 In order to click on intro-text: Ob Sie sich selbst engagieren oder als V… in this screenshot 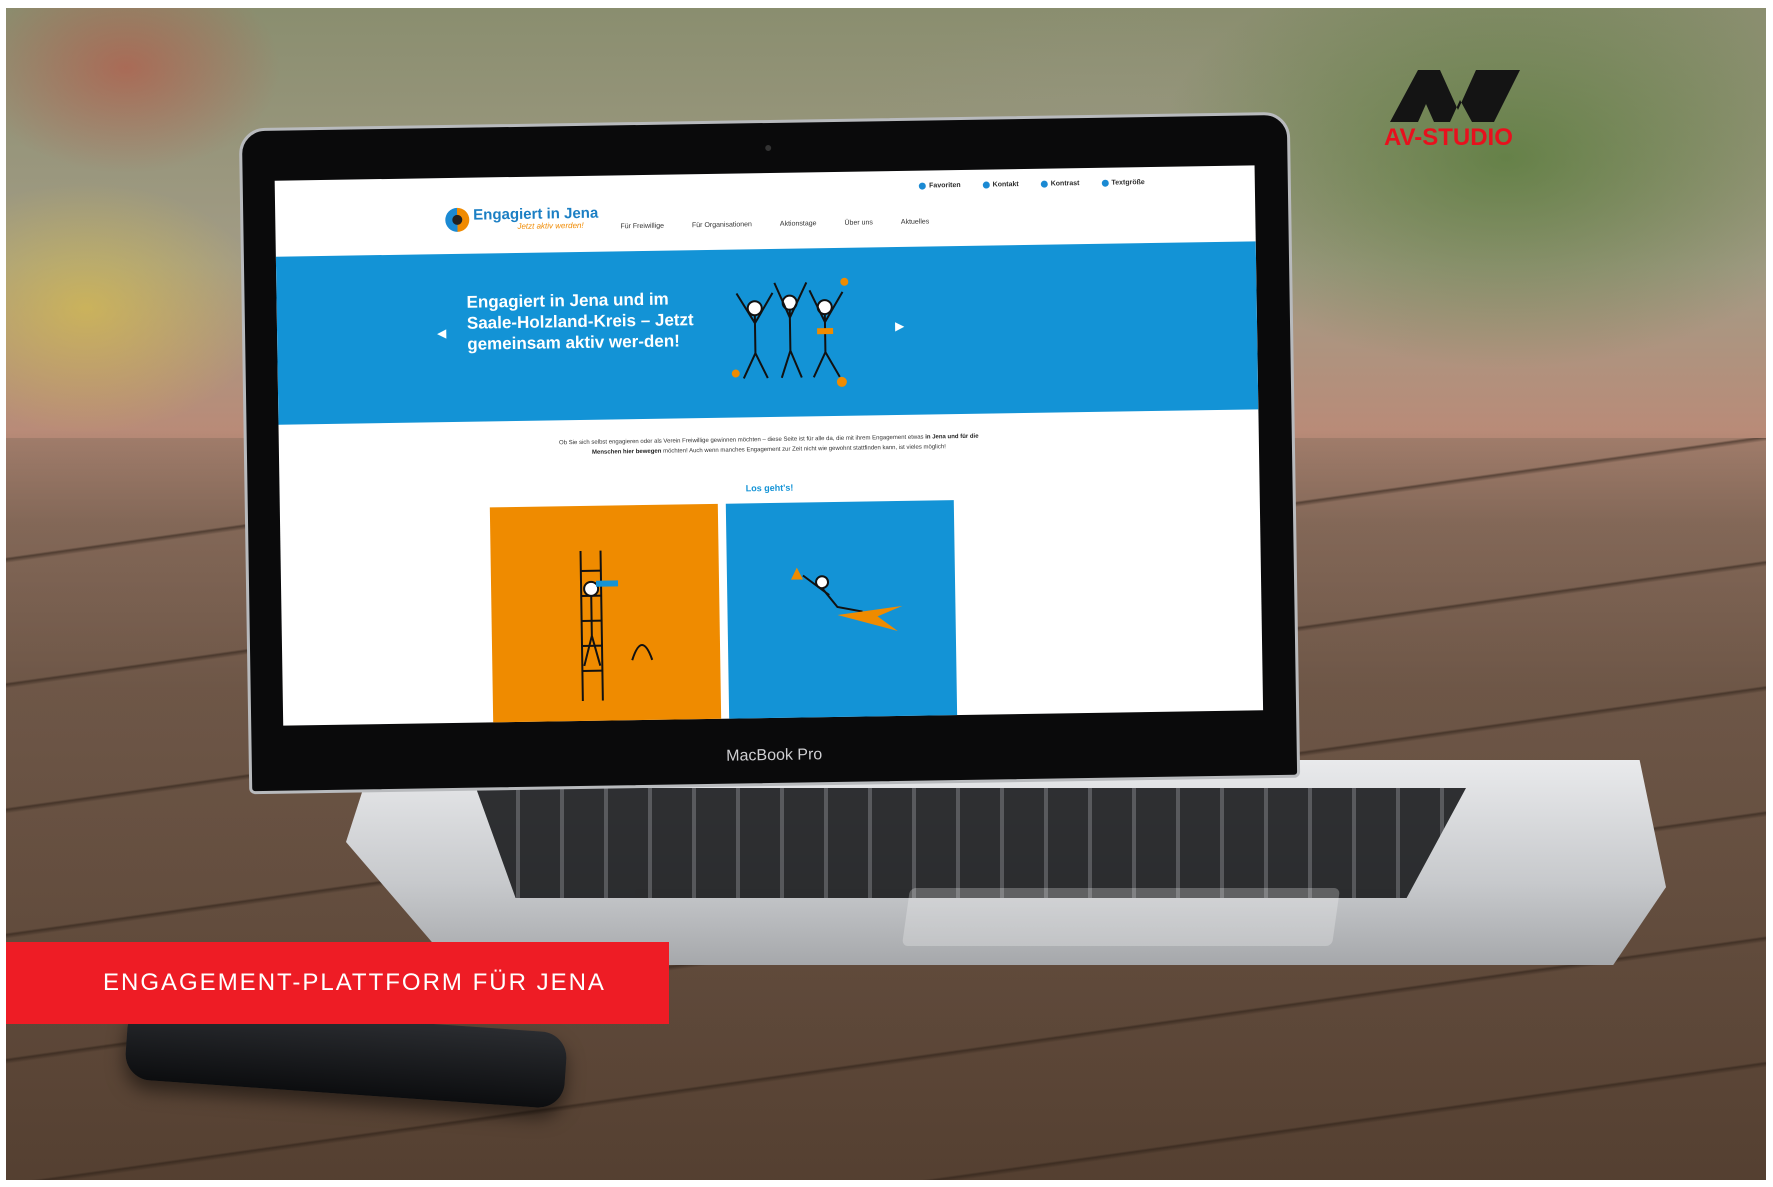, I will do `click(768, 444)`.